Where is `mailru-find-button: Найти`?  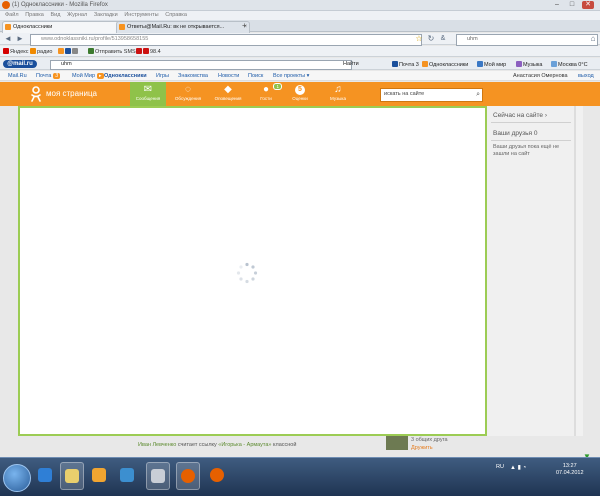
mailru-find-button: Найти is located at coordinates (351, 64).